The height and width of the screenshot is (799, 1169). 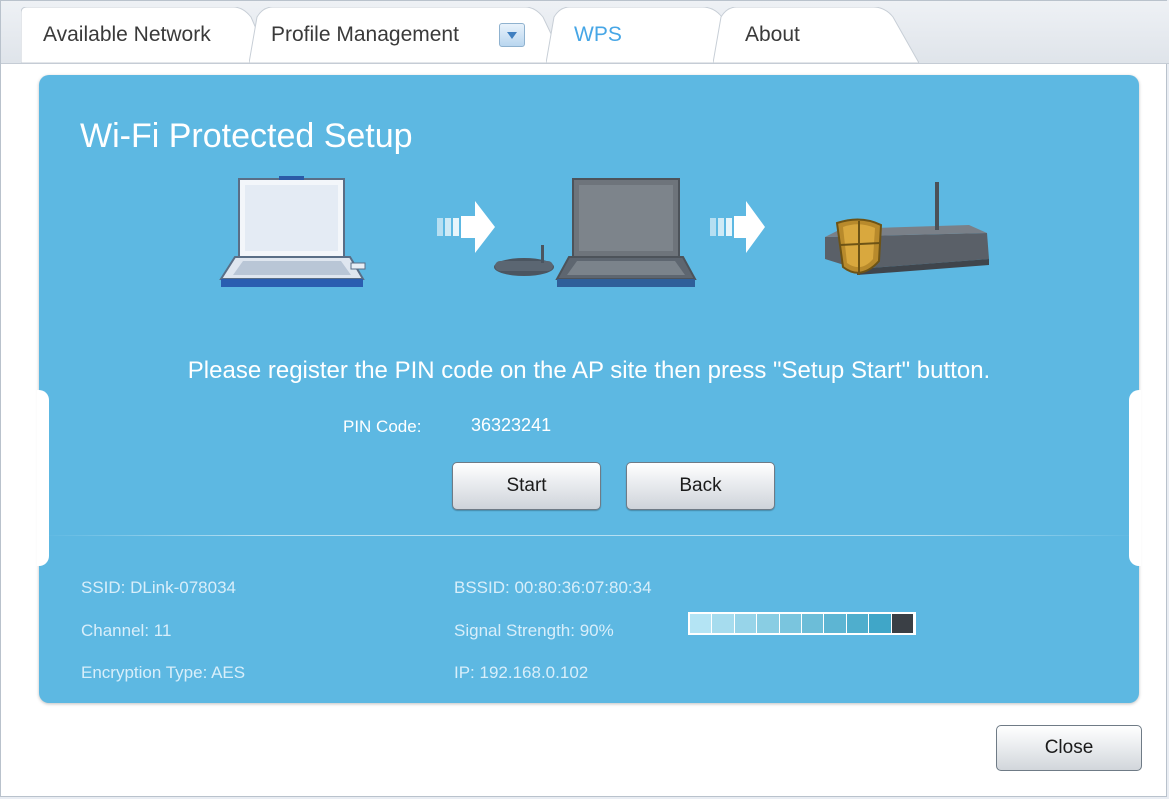 What do you see at coordinates (598, 34) in the screenshot?
I see `tab-label: WPS` at bounding box center [598, 34].